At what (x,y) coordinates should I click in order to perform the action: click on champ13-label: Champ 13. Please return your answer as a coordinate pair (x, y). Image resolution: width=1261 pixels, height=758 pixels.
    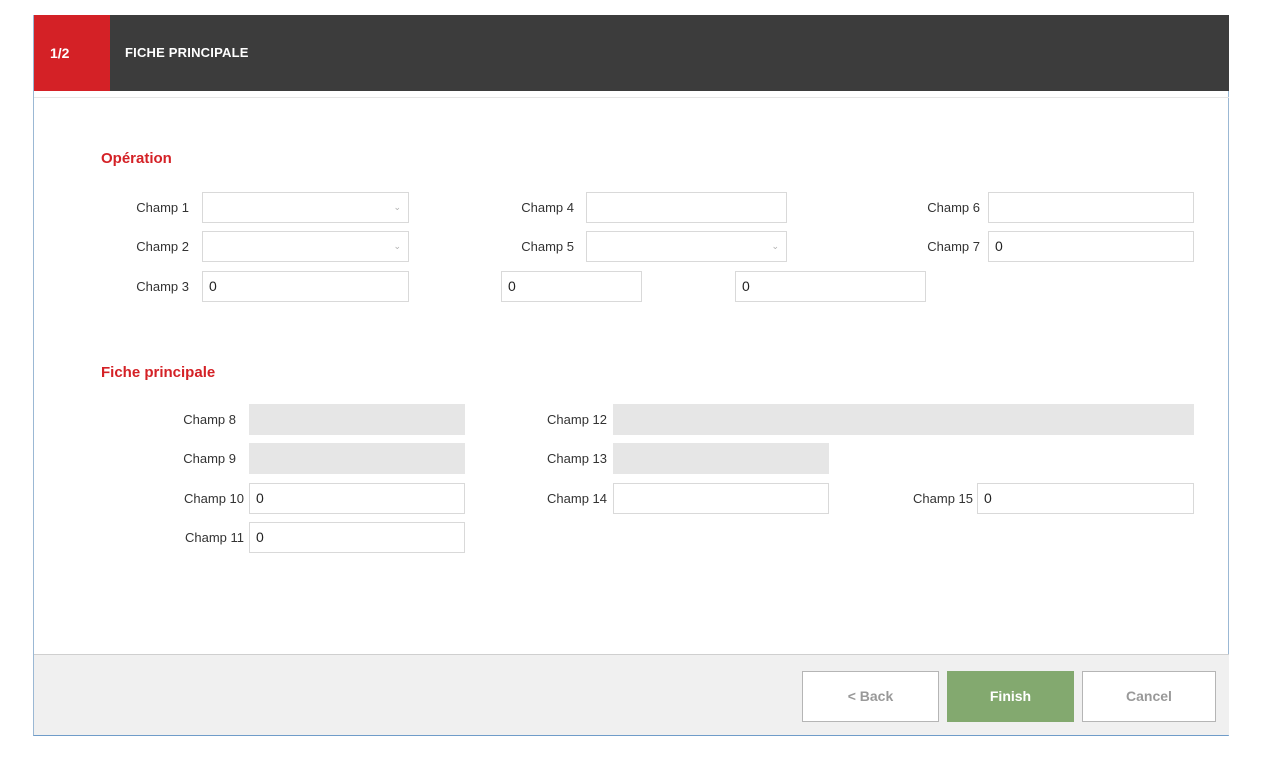
    Looking at the image, I should click on (577, 458).